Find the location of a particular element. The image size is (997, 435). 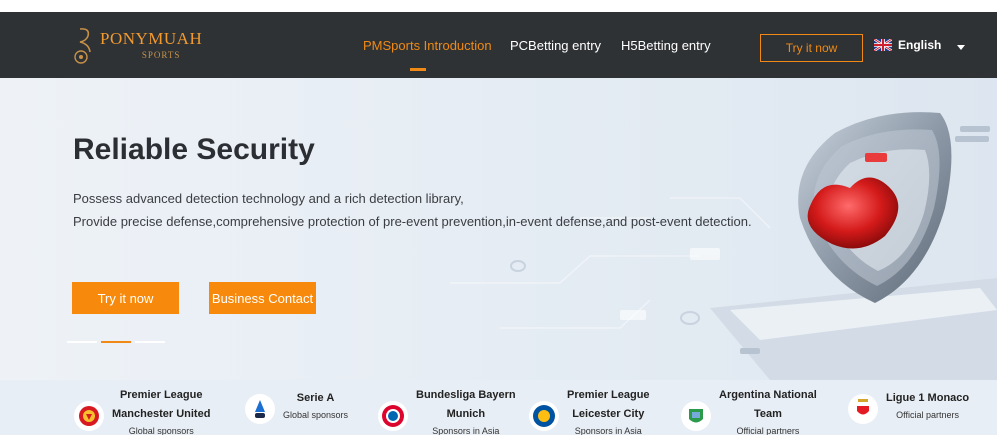

chevron-down-icon is located at coordinates (961, 47).